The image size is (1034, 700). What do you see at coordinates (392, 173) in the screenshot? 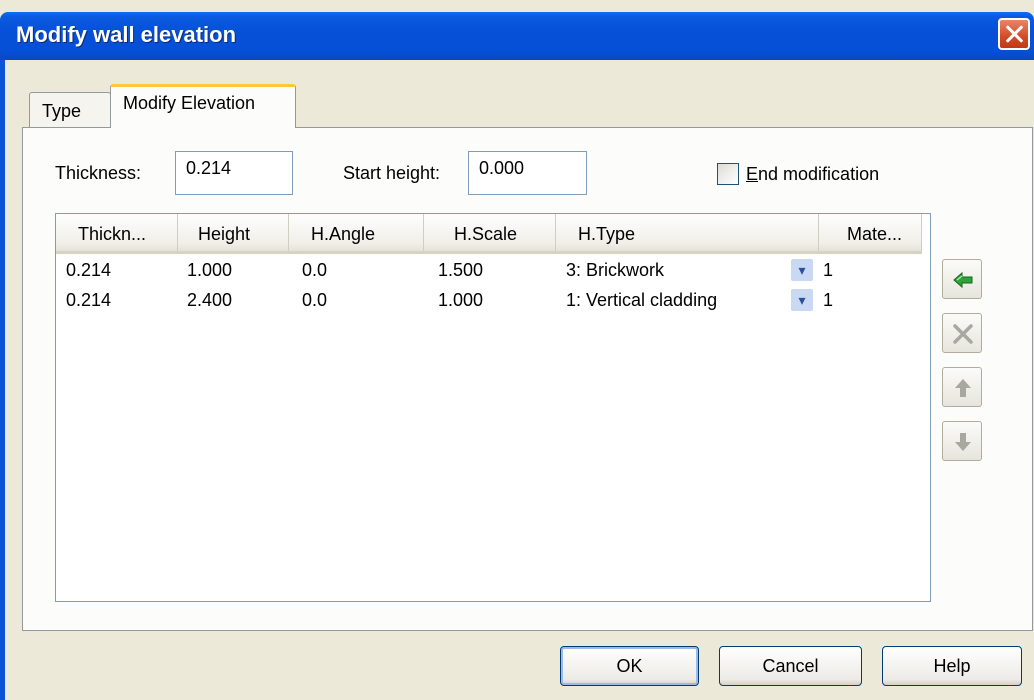
I see `start-height-label: Start height:` at bounding box center [392, 173].